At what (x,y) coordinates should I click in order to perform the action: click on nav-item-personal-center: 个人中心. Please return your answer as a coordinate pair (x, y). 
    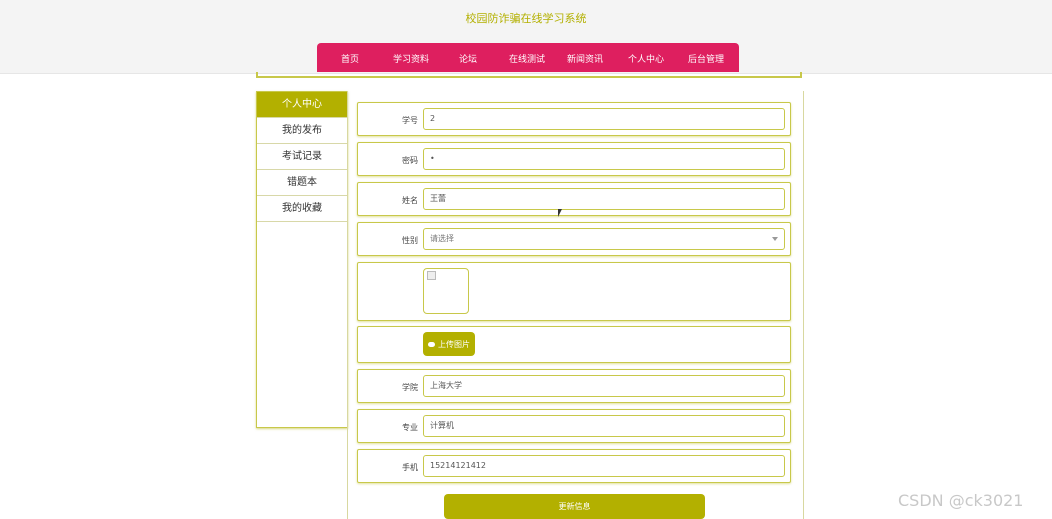
    Looking at the image, I should click on (646, 58).